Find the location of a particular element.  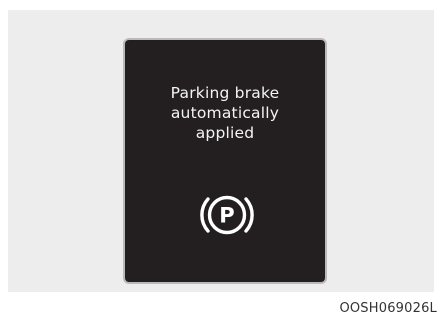

message-line-2: automatically is located at coordinates (225, 113).